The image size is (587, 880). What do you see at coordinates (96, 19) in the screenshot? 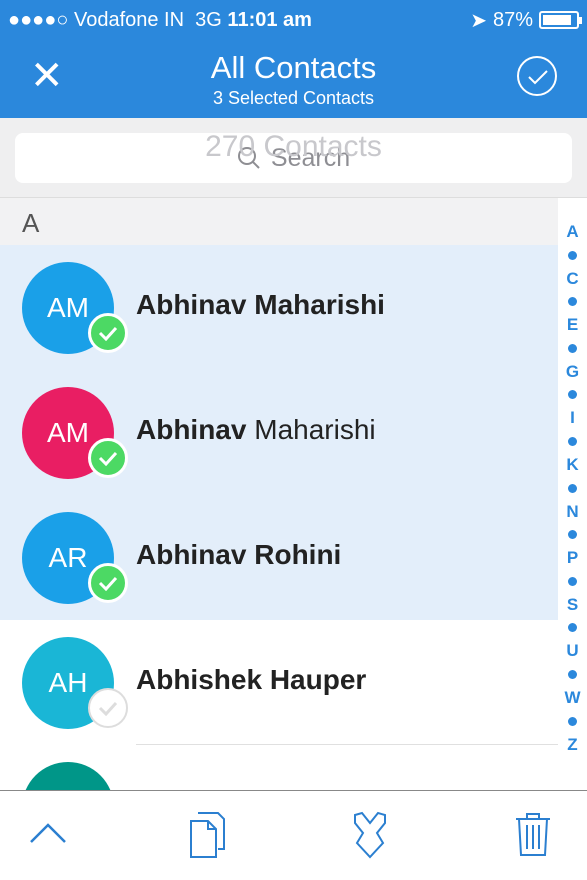
I see `carrier: ●●●●○ Vodafone IN` at bounding box center [96, 19].